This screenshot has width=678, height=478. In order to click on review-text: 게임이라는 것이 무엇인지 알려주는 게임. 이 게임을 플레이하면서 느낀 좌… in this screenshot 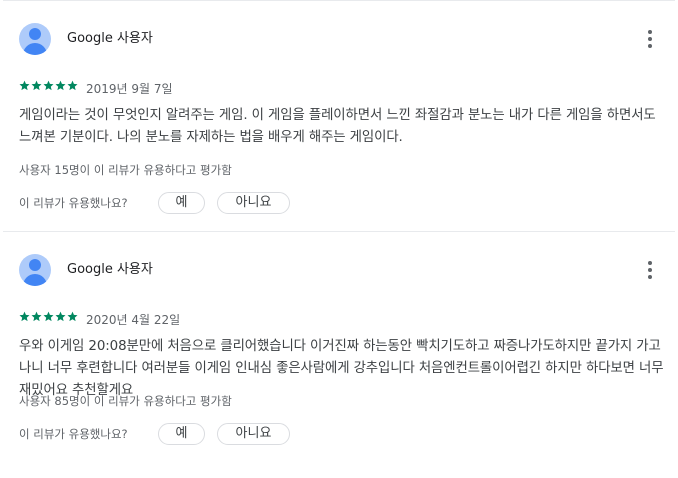, I will do `click(337, 126)`.